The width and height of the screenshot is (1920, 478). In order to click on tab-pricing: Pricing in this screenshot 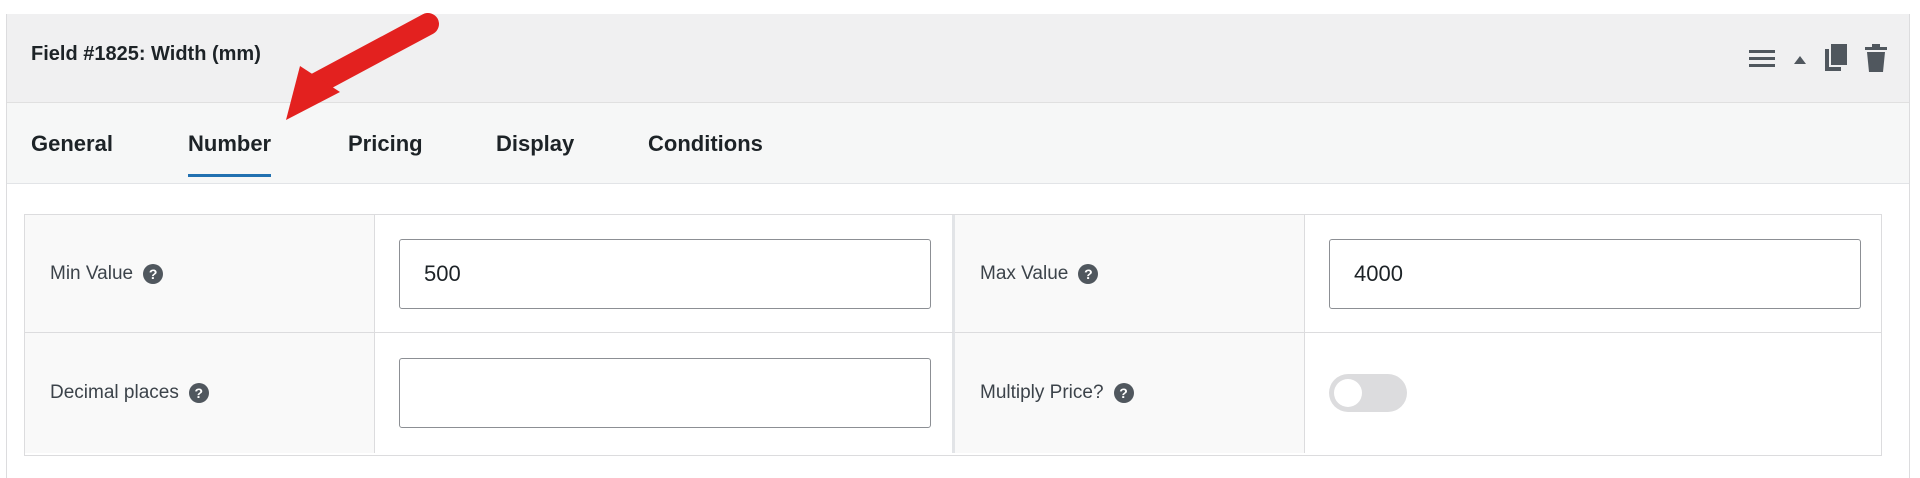, I will do `click(385, 152)`.